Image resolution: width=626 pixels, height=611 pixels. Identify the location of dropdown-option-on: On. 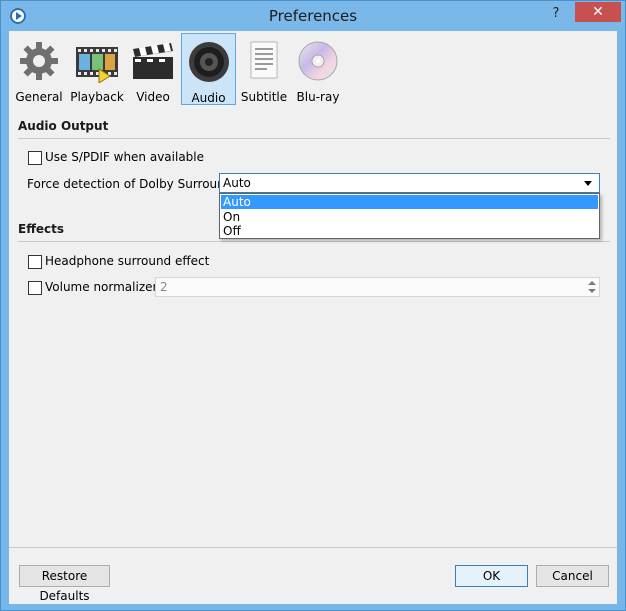
(409, 217).